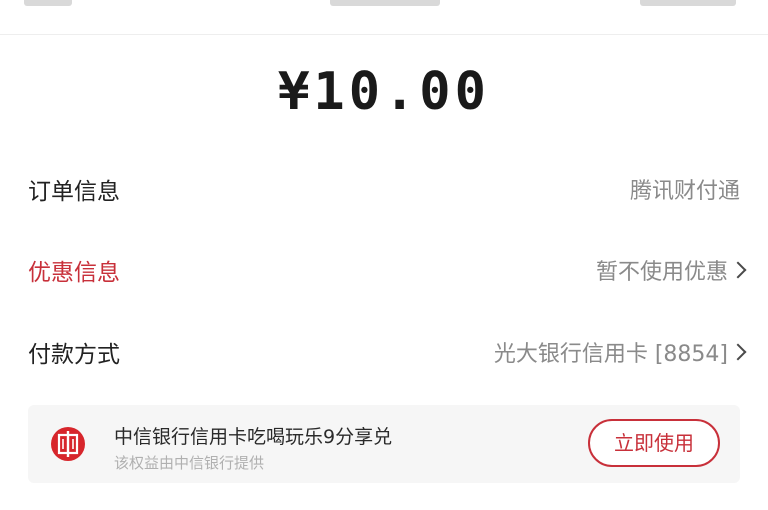 The width and height of the screenshot is (768, 510). I want to click on promo-subtitle: 该权益由中信银行提供, so click(189, 463).